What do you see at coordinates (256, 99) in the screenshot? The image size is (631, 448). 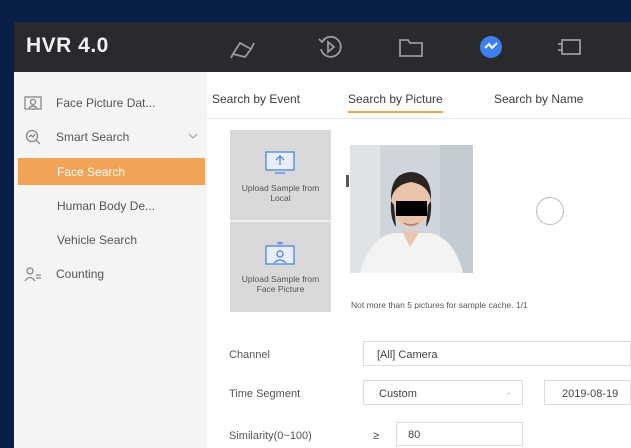 I see `tab-search-by-event: Search by Event` at bounding box center [256, 99].